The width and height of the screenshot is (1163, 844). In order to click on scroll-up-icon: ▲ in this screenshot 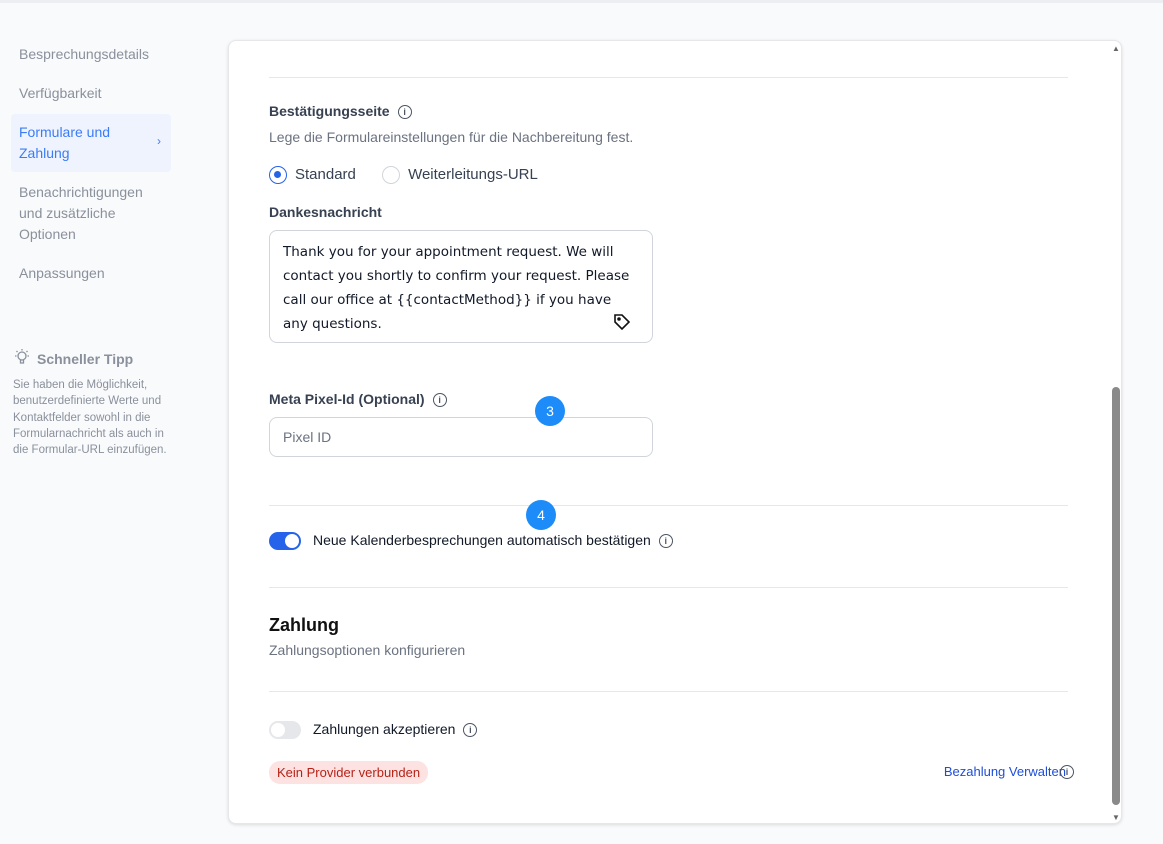, I will do `click(1116, 48)`.